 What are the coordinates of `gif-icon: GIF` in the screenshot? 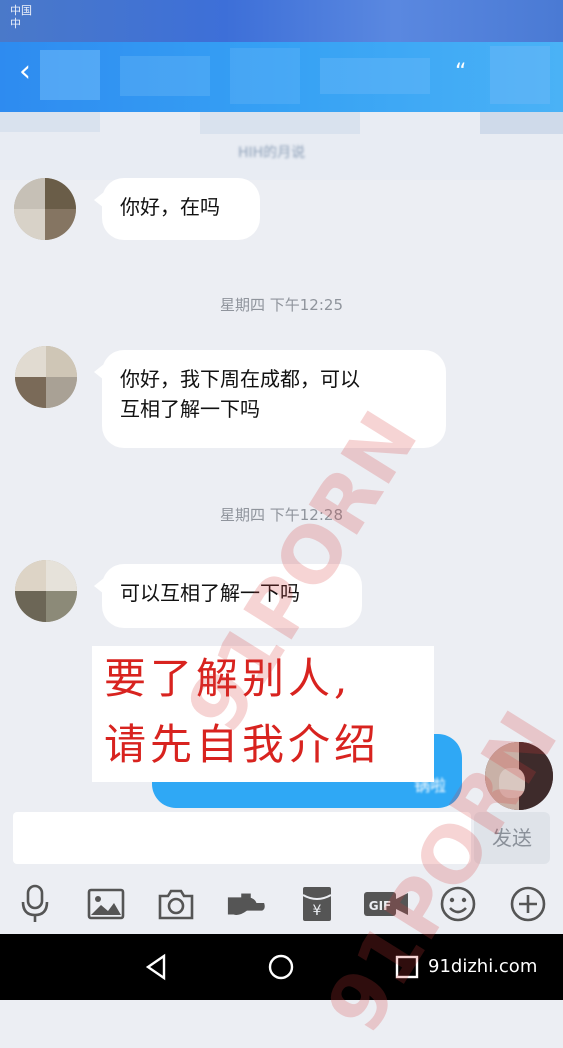 It's located at (386, 904).